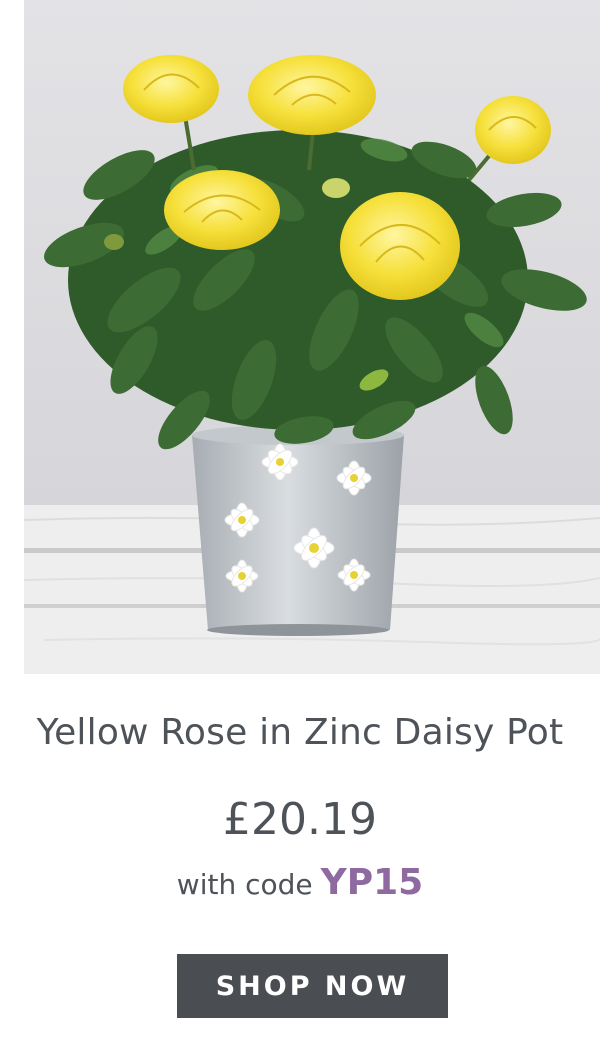 This screenshot has width=600, height=1050. I want to click on promo-code-prefix: with code, so click(244, 884).